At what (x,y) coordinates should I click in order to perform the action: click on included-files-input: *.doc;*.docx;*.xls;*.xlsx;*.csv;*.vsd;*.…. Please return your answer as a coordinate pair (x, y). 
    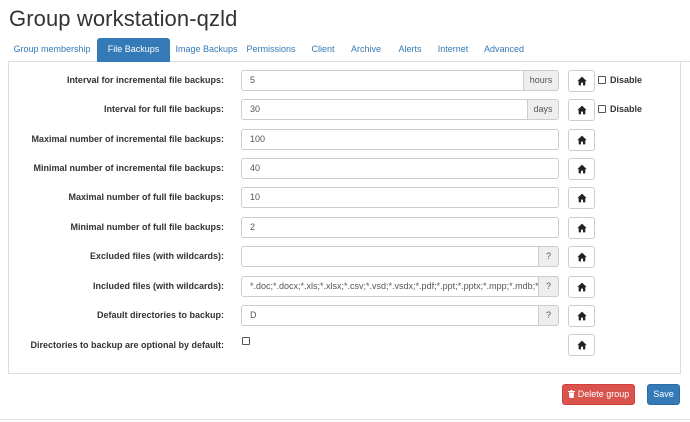
    Looking at the image, I should click on (390, 286).